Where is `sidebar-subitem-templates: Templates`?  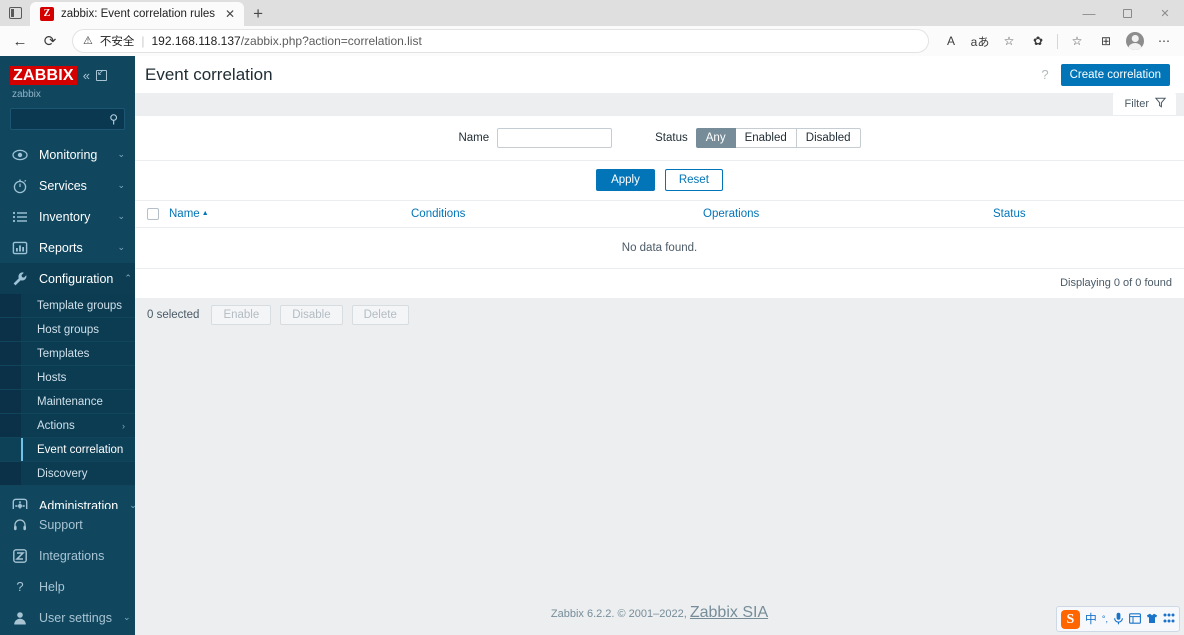
sidebar-subitem-templates: Templates is located at coordinates (67, 354).